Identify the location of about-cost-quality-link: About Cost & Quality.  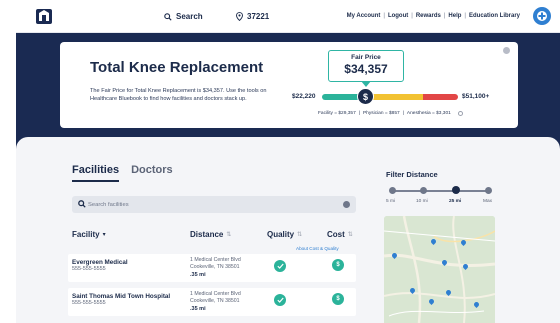
(317, 248).